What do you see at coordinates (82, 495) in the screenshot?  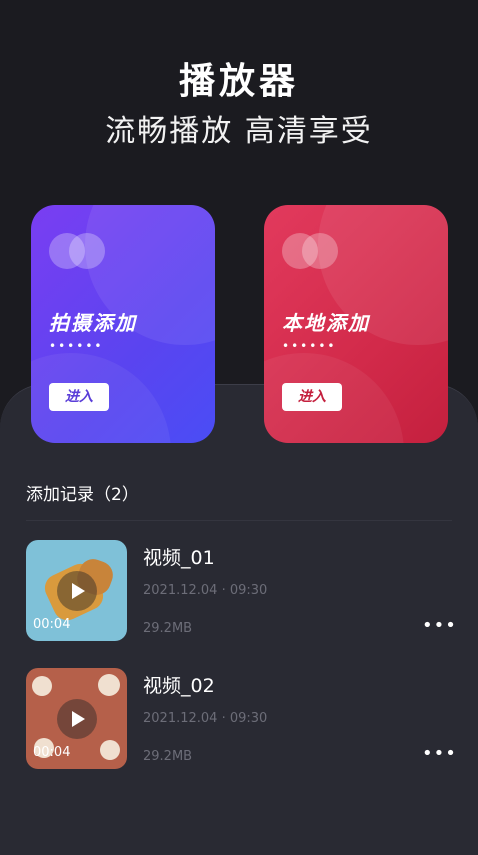 I see `history-title: 添加记录（2）` at bounding box center [82, 495].